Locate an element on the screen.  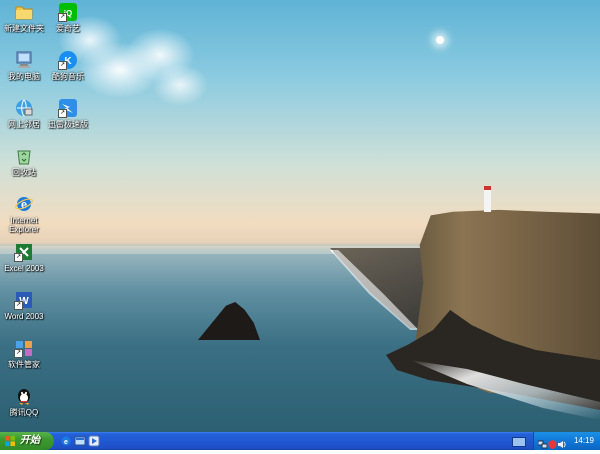
svg-text: e is located at coordinates (66, 442).